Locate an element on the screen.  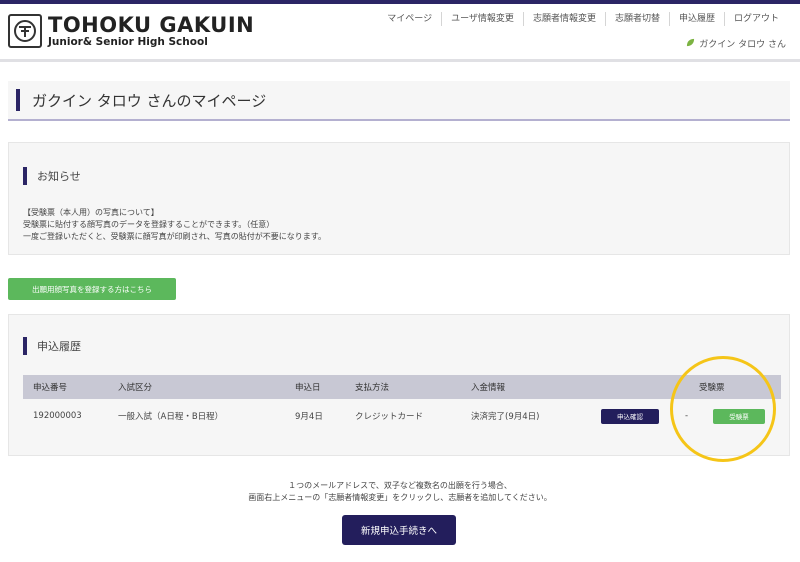
col-category: 入試区分 is located at coordinates (135, 388).